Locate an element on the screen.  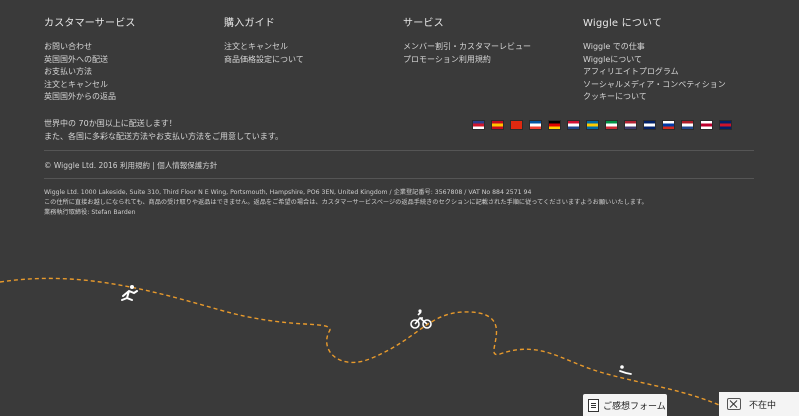
shipping-line-1: 世界中の 70か国以上に配送します！ is located at coordinates (110, 123).